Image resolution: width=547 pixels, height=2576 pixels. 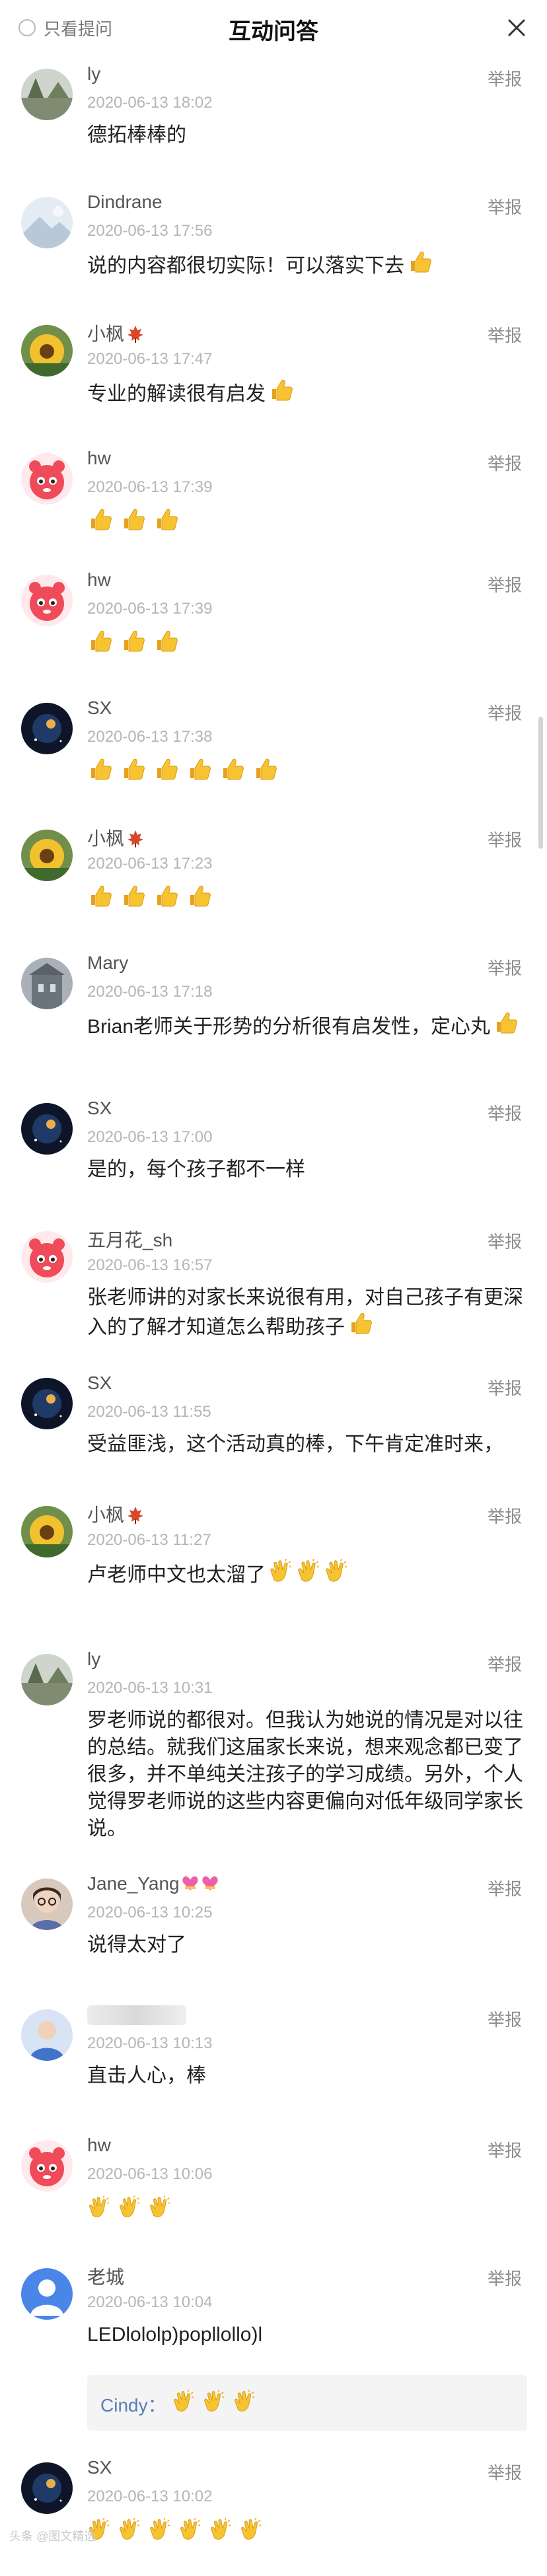 I want to click on comment-text: 卢老师中文也太溜了, so click(x=305, y=1574).